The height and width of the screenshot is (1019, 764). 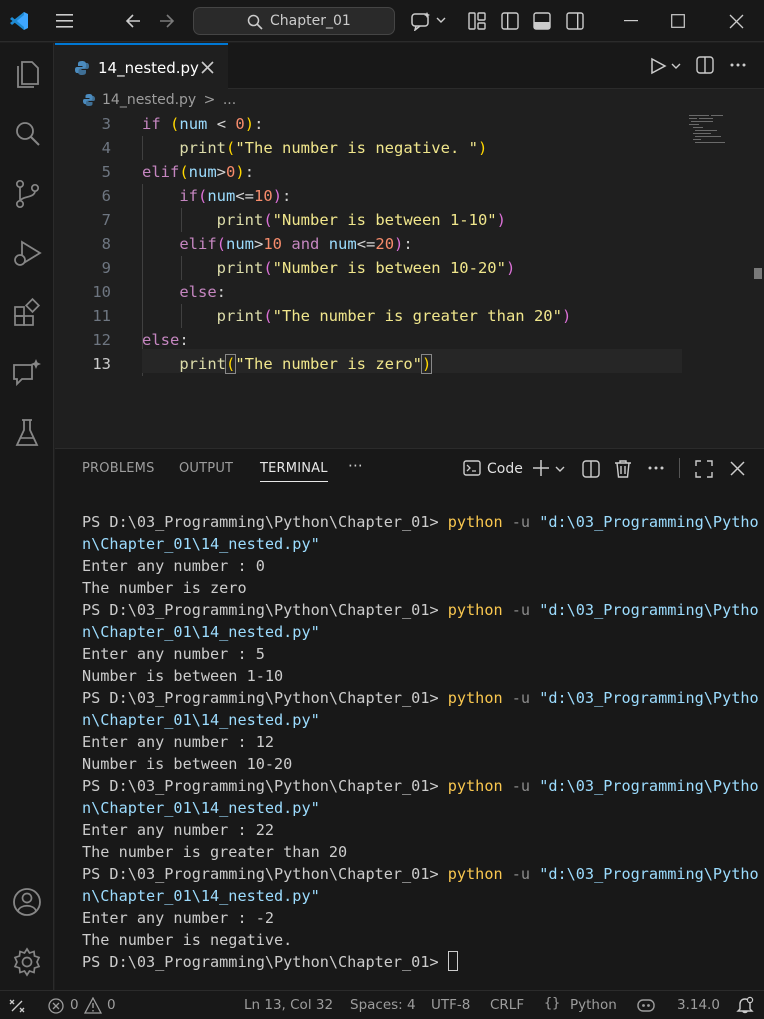 What do you see at coordinates (737, 468) in the screenshot?
I see `close-panel-icon` at bounding box center [737, 468].